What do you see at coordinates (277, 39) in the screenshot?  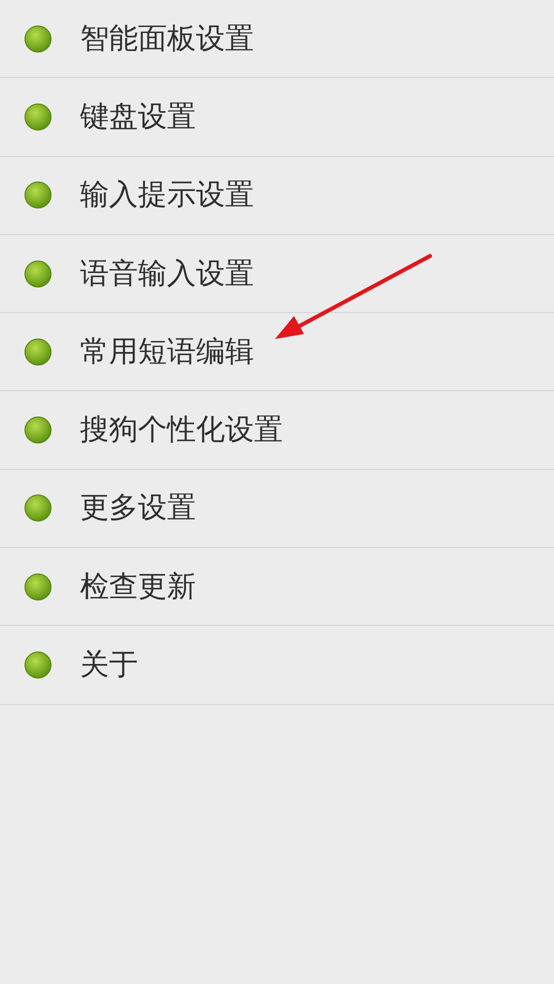 I see `menu-item: 智能面板设置` at bounding box center [277, 39].